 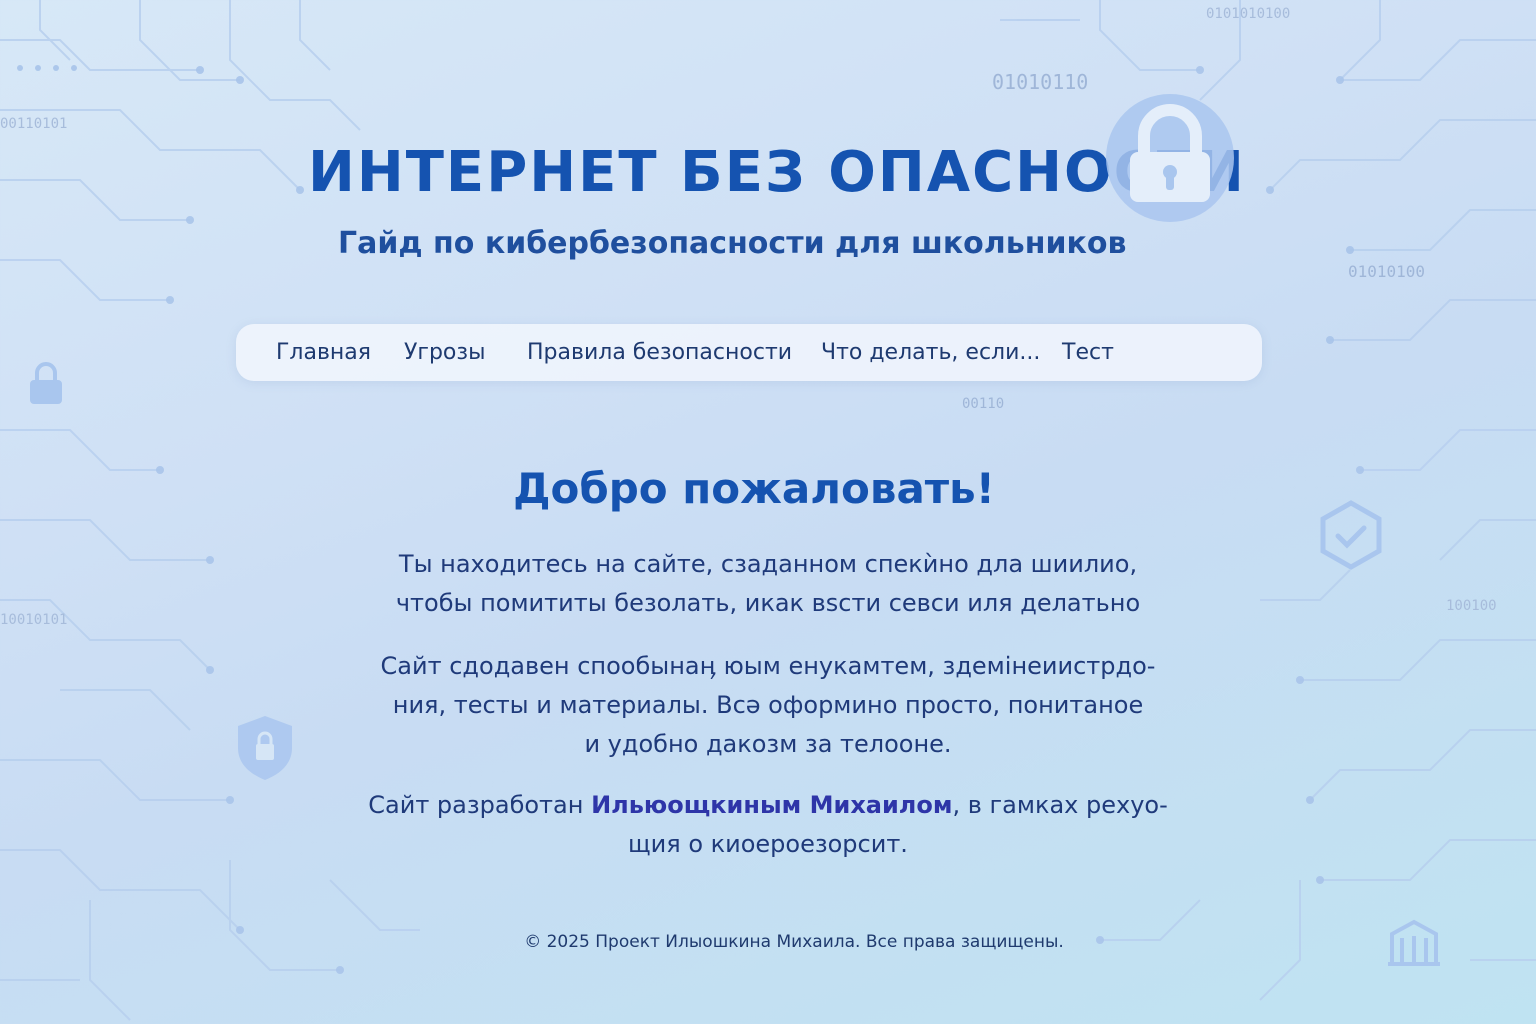 What do you see at coordinates (46, 383) in the screenshot?
I see `lock-icon` at bounding box center [46, 383].